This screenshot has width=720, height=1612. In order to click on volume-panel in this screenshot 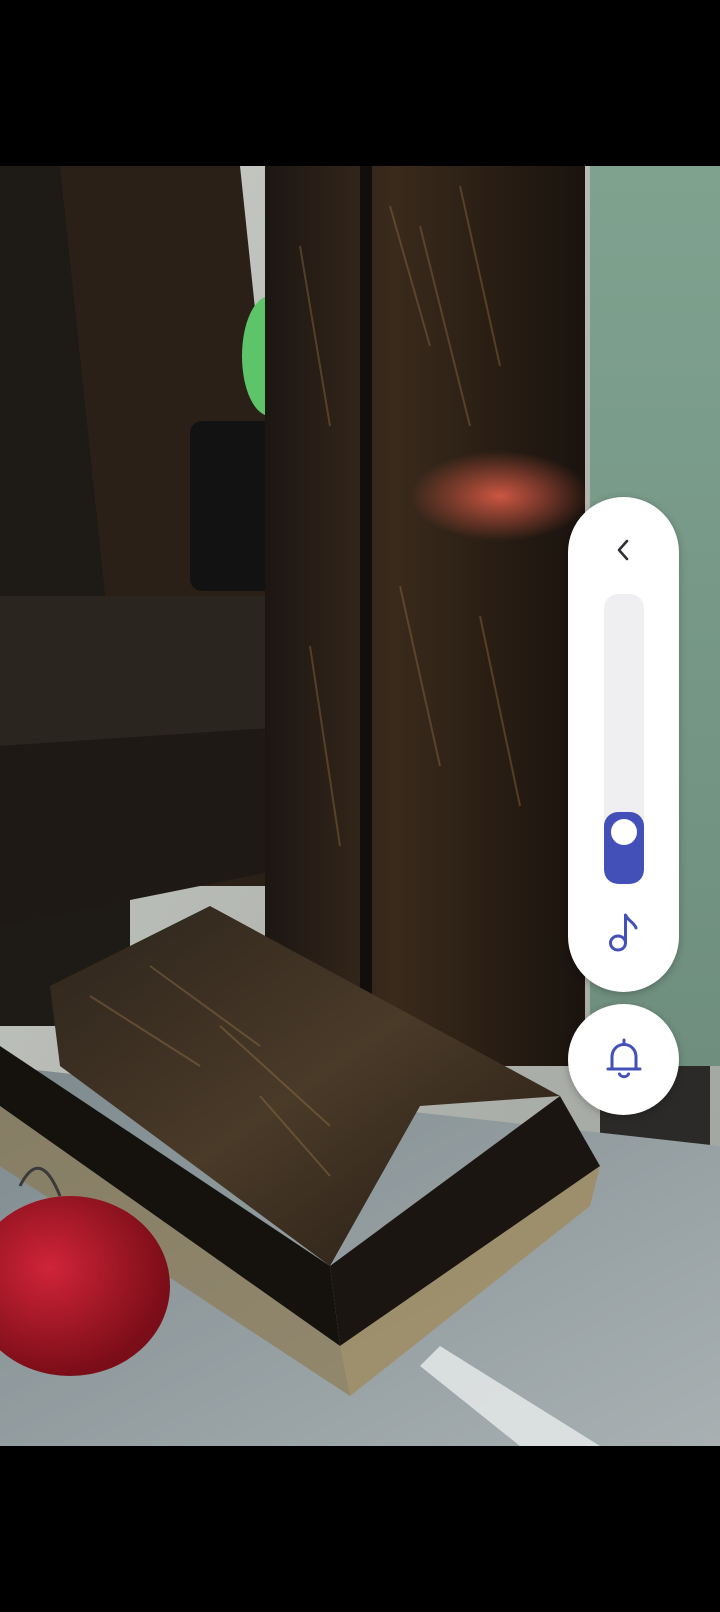, I will do `click(623, 744)`.